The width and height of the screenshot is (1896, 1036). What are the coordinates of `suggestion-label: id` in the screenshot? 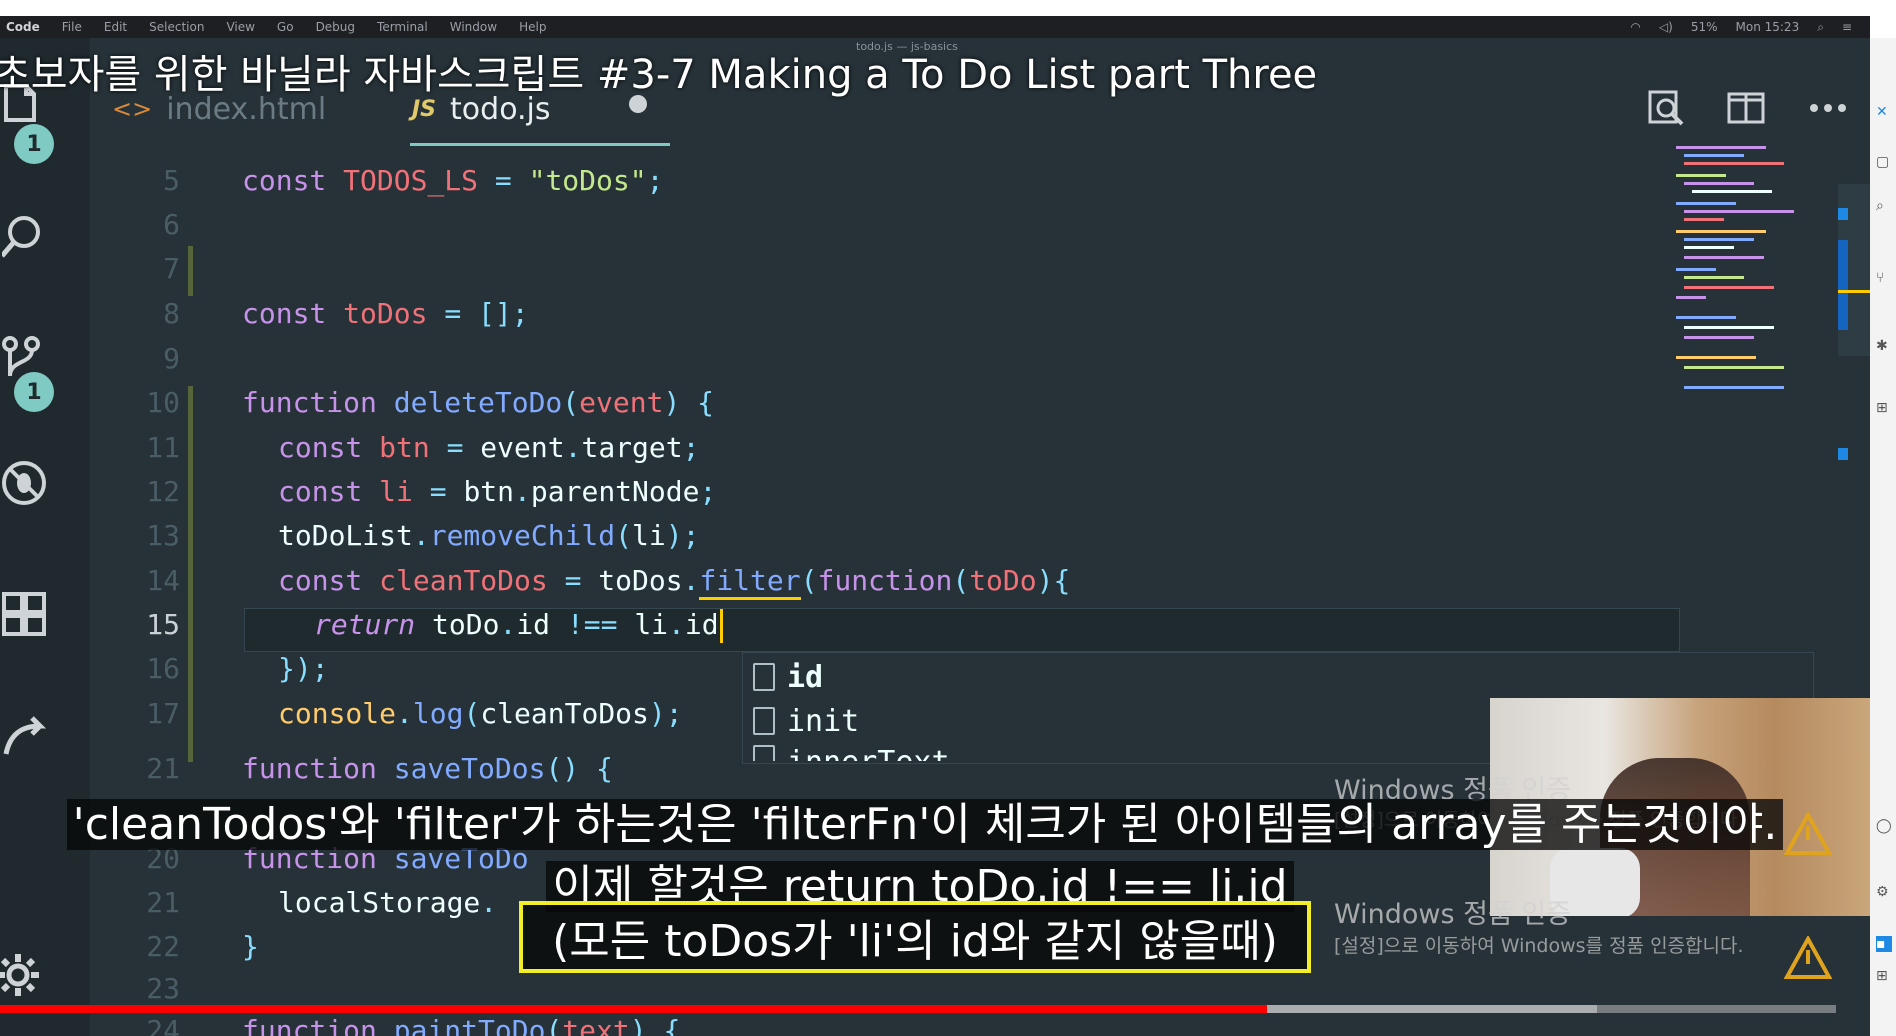 It's located at (805, 677).